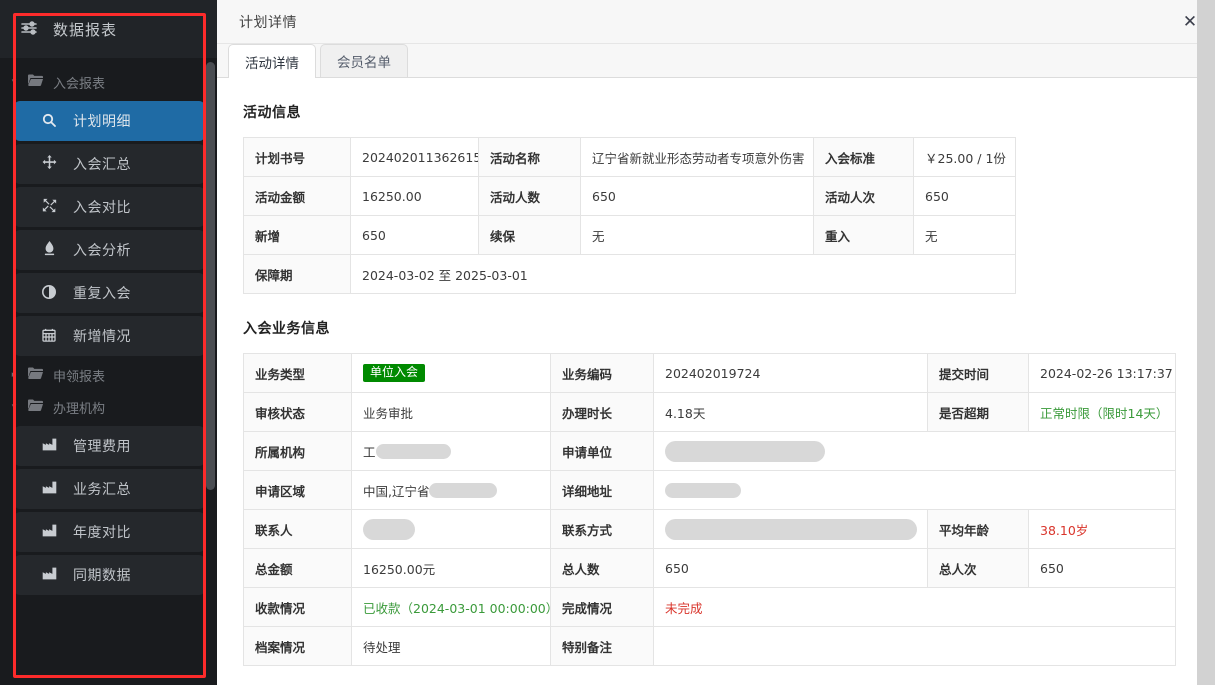  I want to click on sidebar-item-label: 新增情况, so click(102, 337).